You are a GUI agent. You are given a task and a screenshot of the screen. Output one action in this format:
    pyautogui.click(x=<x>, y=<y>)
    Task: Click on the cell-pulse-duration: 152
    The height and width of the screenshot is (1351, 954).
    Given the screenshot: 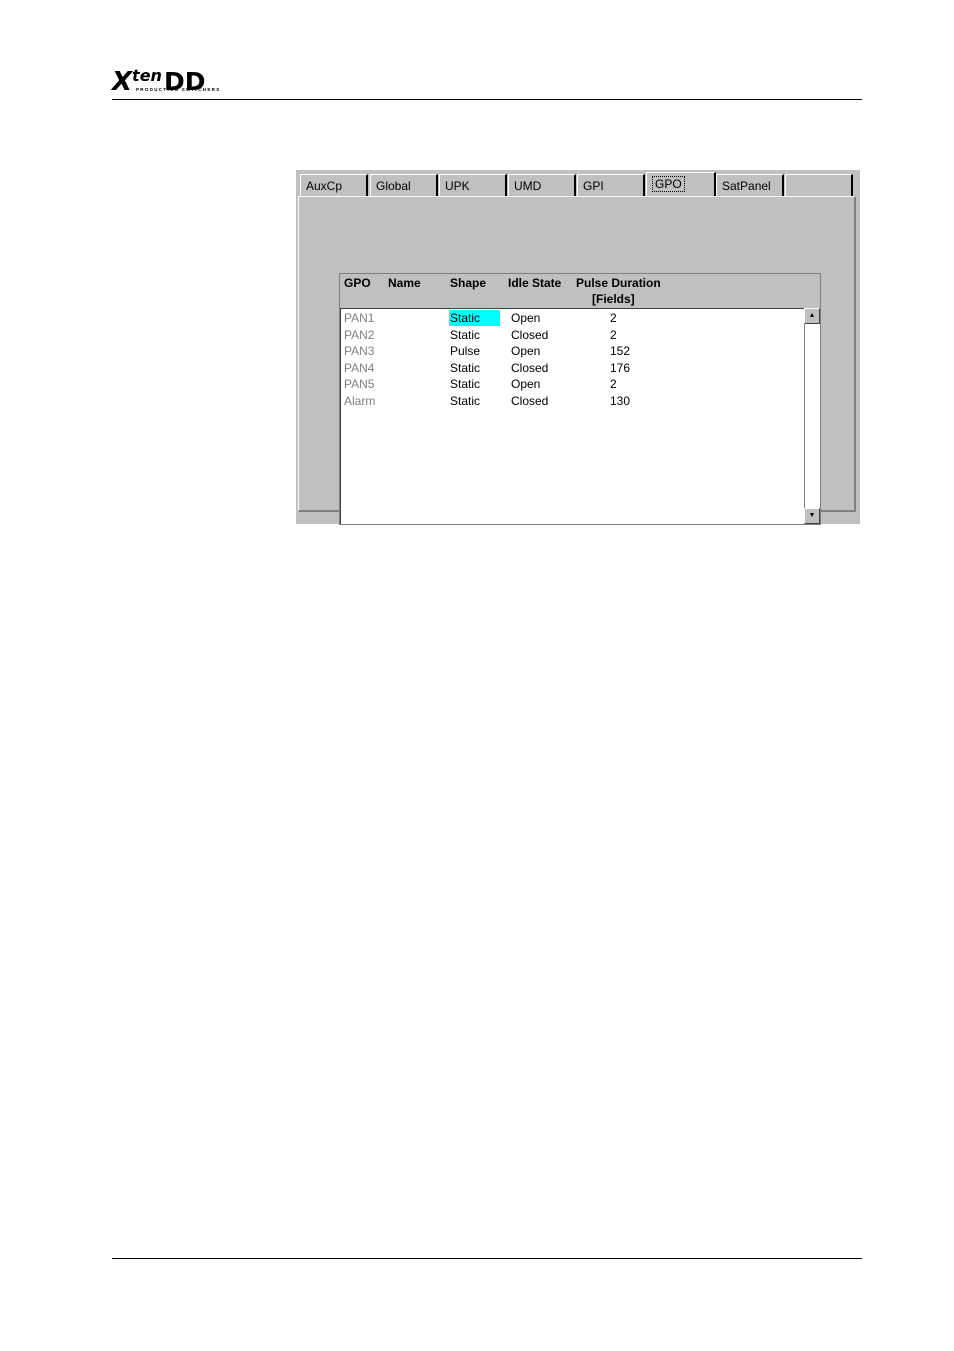 What is the action you would take?
    pyautogui.click(x=620, y=351)
    